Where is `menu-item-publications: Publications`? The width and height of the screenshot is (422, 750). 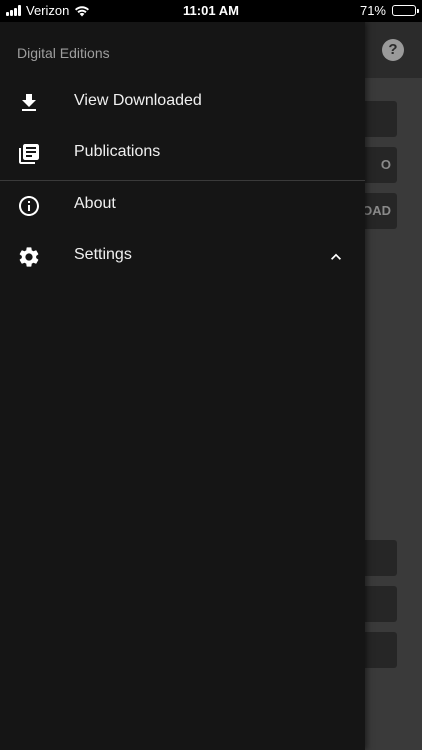 menu-item-publications: Publications is located at coordinates (182, 154).